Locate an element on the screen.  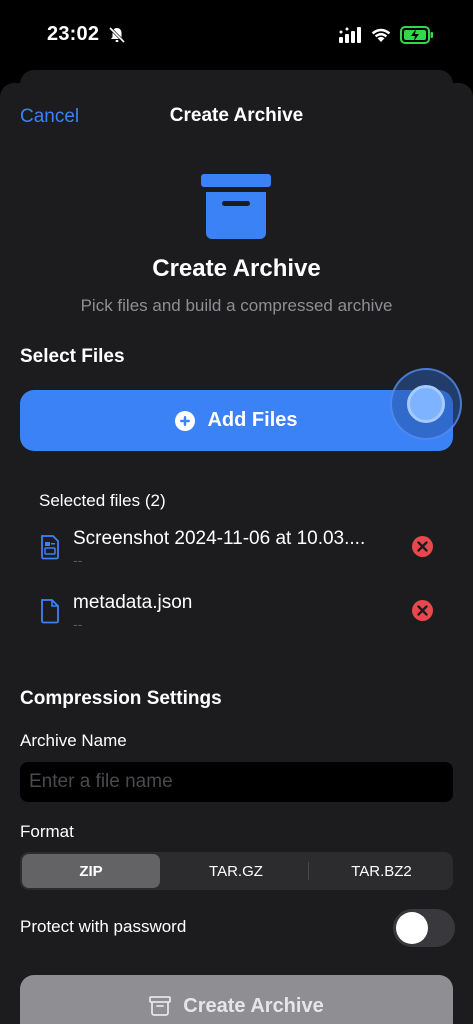
bell-slash-icon is located at coordinates (117, 35).